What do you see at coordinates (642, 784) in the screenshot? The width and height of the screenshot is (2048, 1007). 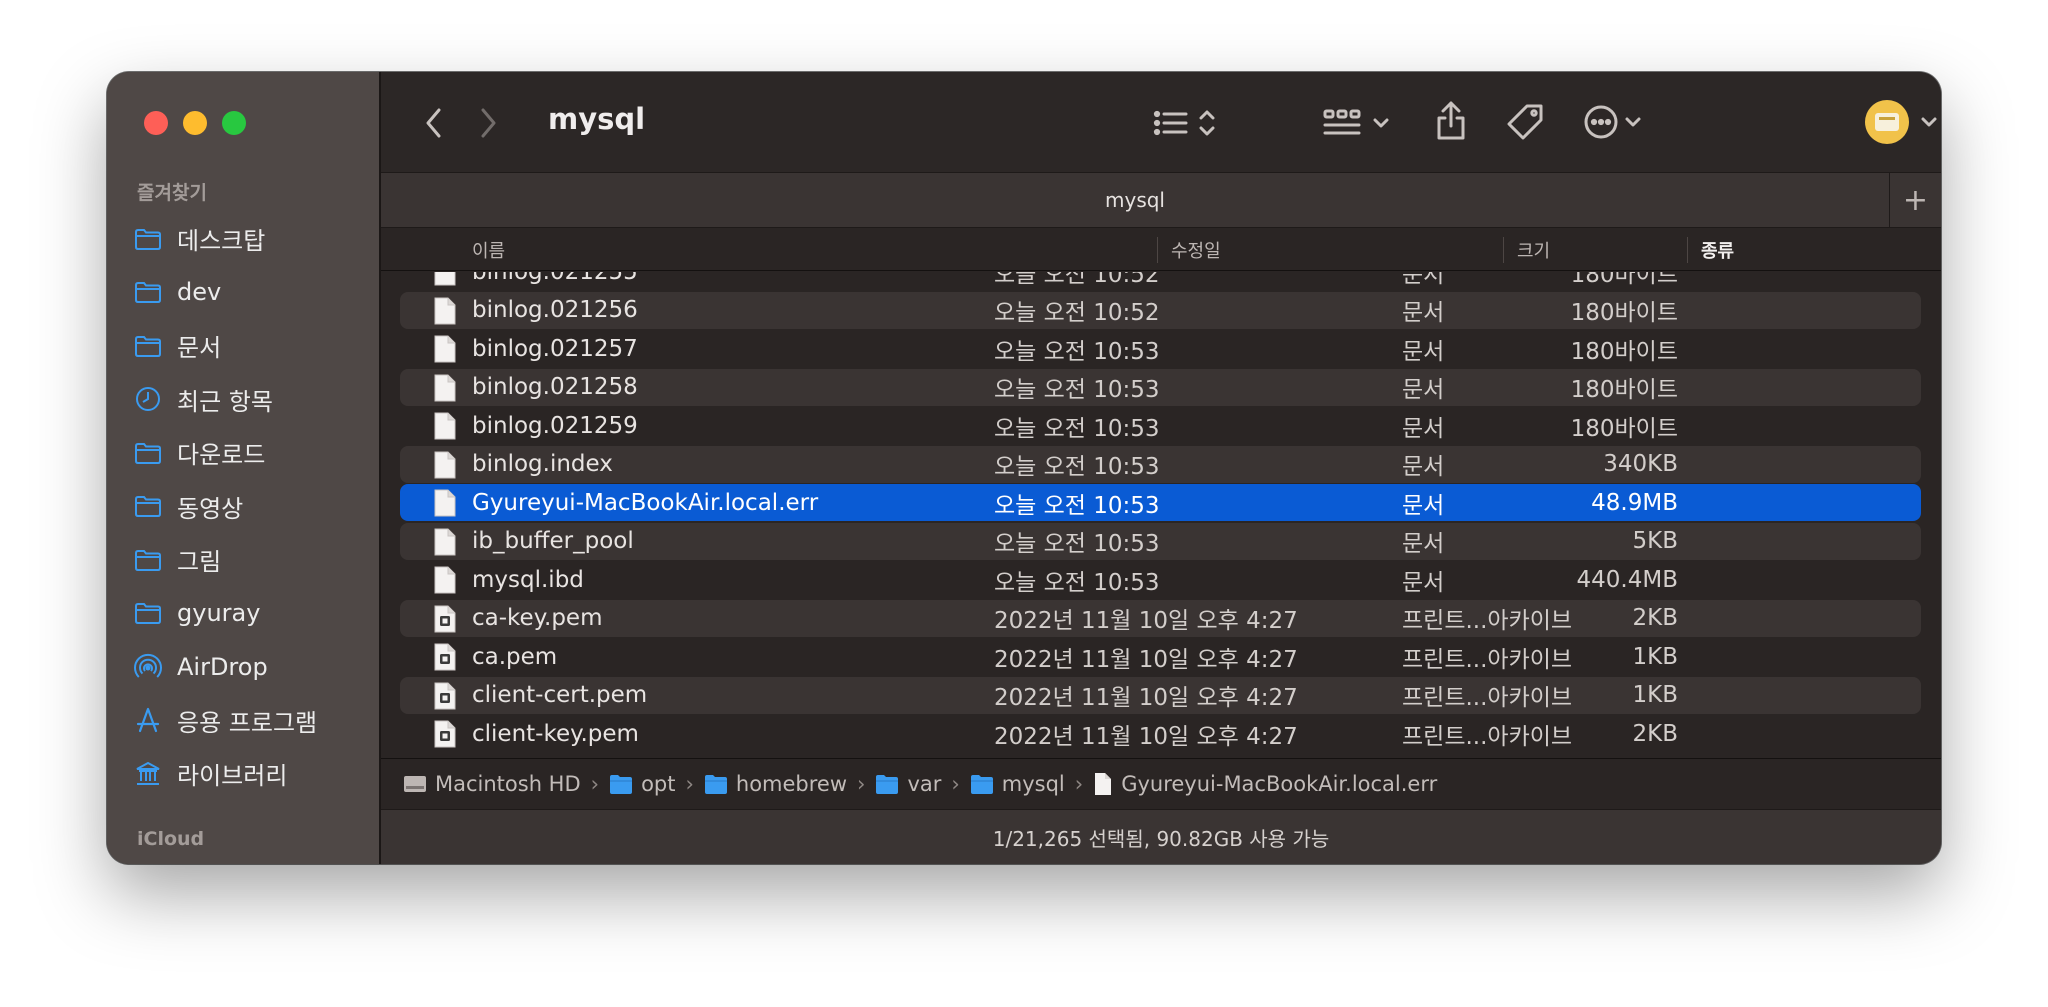 I see `path-item: opt` at bounding box center [642, 784].